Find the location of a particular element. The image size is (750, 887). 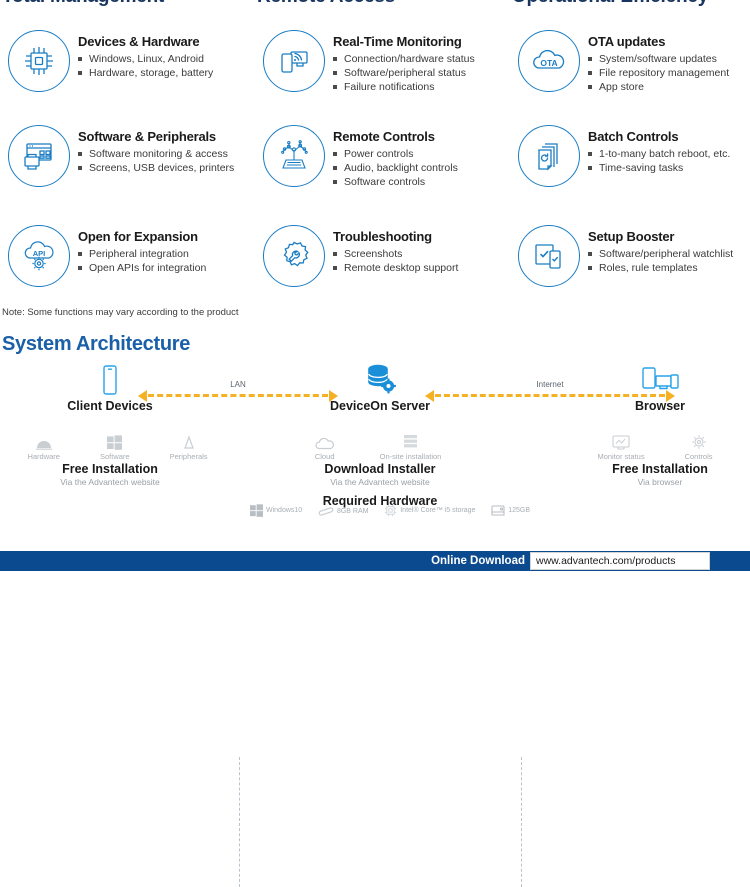

feature-bullets: Screenshots Remote desktop support is located at coordinates (395, 261).